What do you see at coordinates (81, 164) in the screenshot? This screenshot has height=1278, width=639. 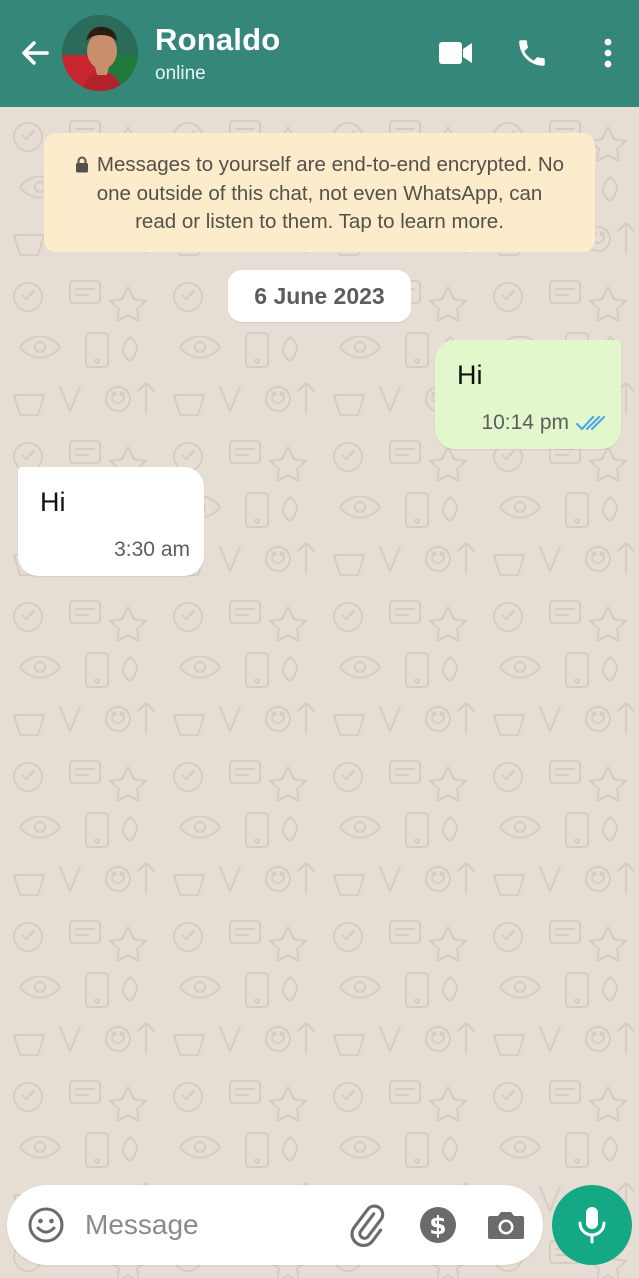 I see `lock-icon` at bounding box center [81, 164].